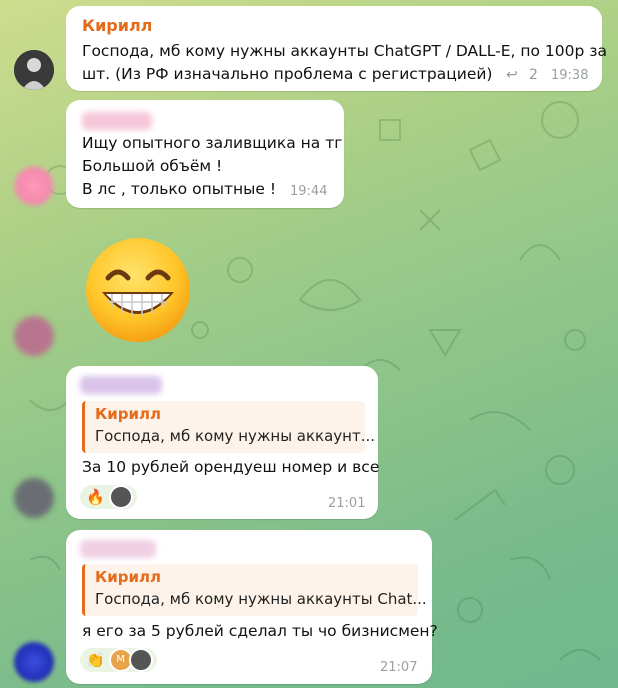 This screenshot has width=618, height=688. What do you see at coordinates (231, 467) in the screenshot?
I see `message-text: За 10 рублей орендуеш номер и все` at bounding box center [231, 467].